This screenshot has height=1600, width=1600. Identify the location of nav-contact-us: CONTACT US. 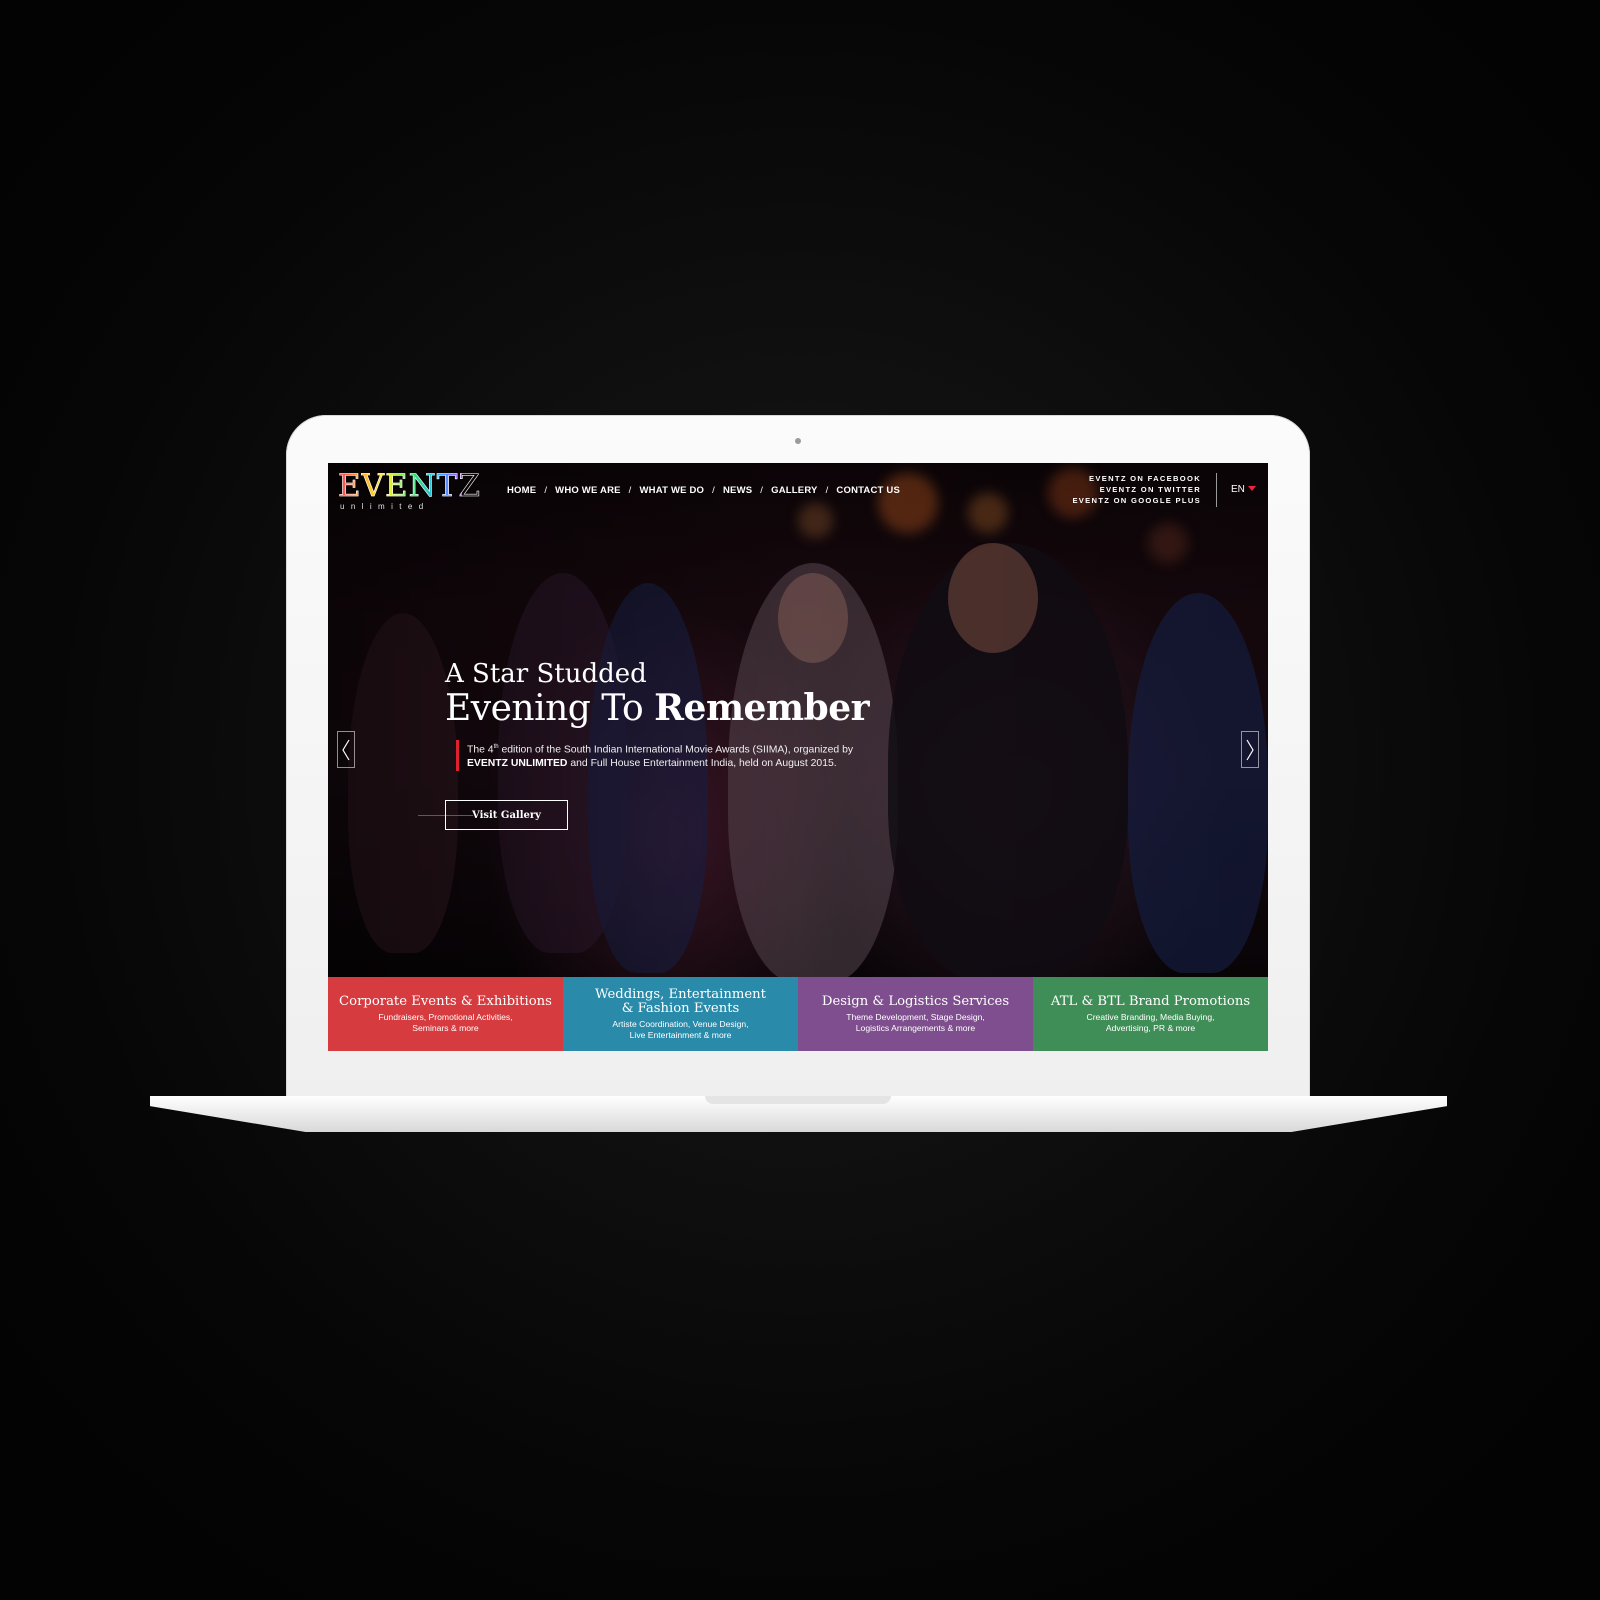
(868, 490).